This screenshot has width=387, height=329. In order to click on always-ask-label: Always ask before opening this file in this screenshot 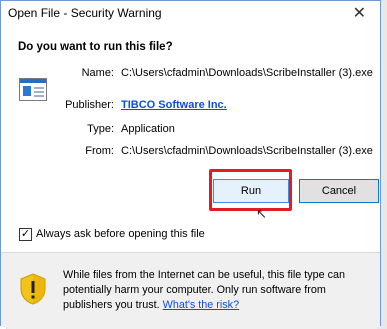, I will do `click(120, 234)`.